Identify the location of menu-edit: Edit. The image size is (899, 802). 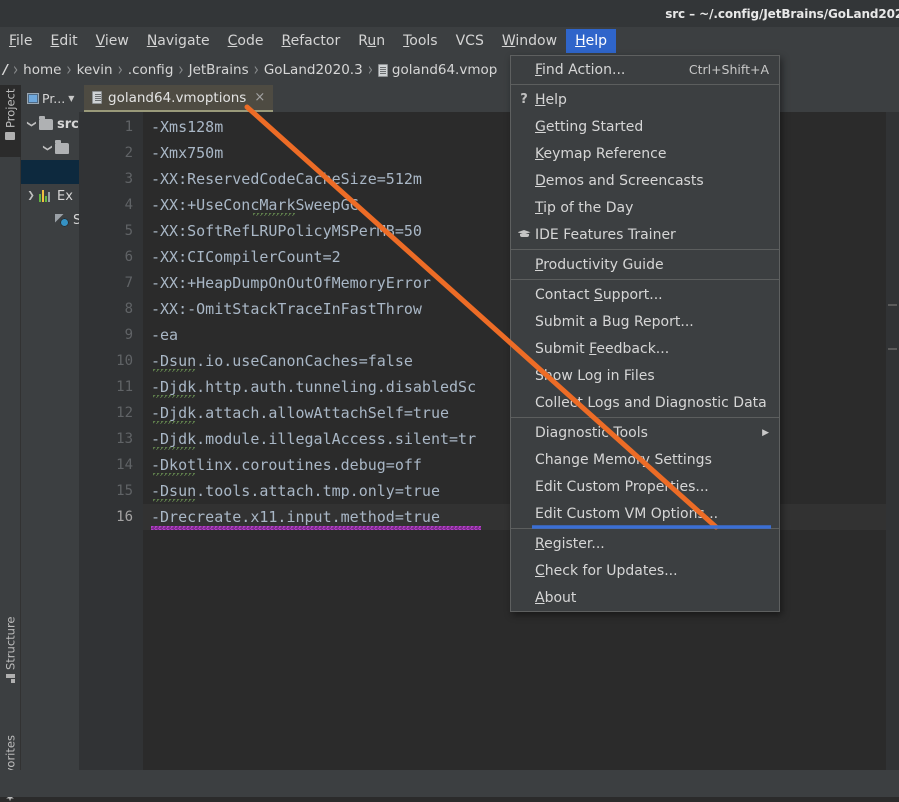
(63, 41).